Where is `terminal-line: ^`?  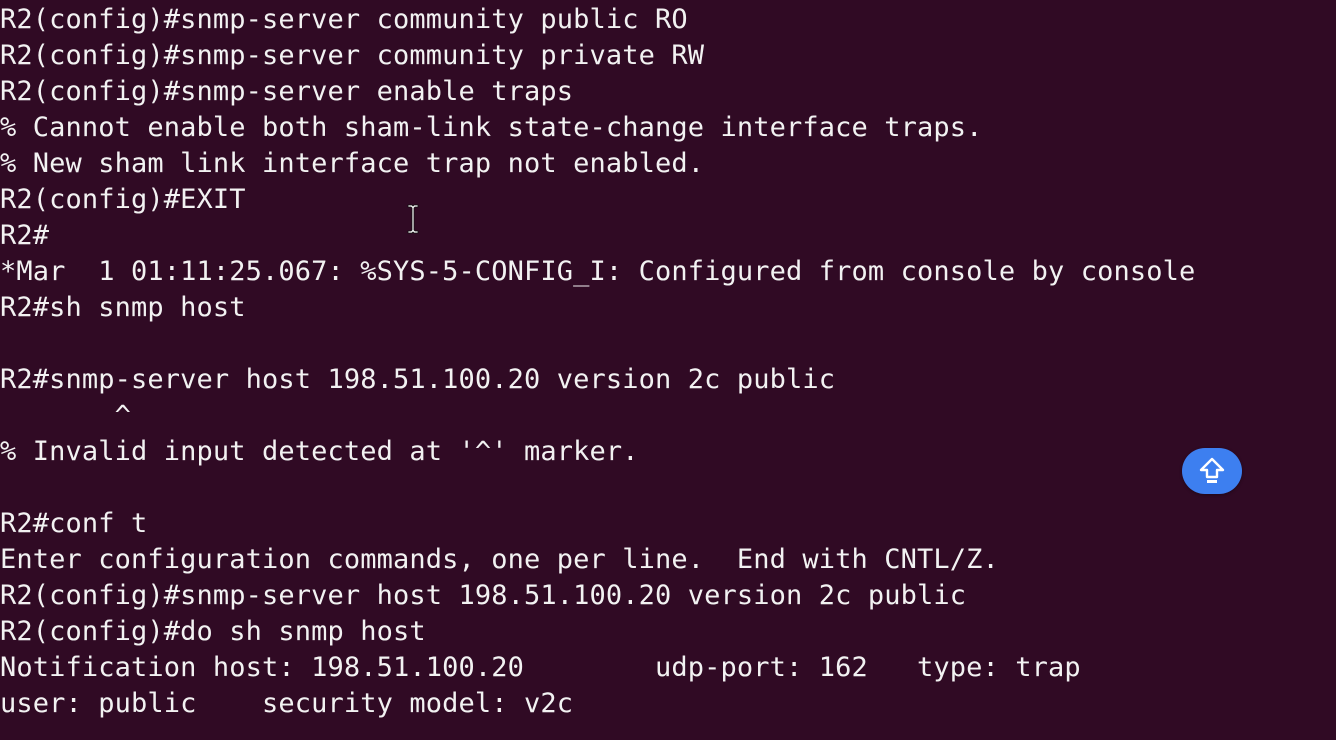 terminal-line: ^ is located at coordinates (66, 415).